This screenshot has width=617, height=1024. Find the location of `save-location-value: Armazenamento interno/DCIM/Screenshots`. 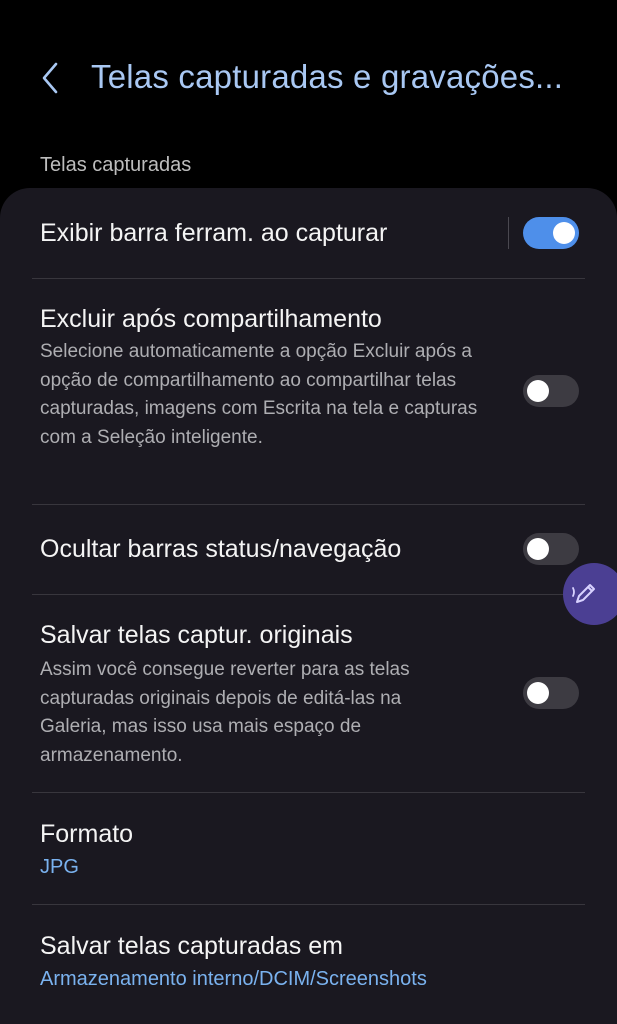

save-location-value: Armazenamento interno/DCIM/Screenshots is located at coordinates (233, 979).